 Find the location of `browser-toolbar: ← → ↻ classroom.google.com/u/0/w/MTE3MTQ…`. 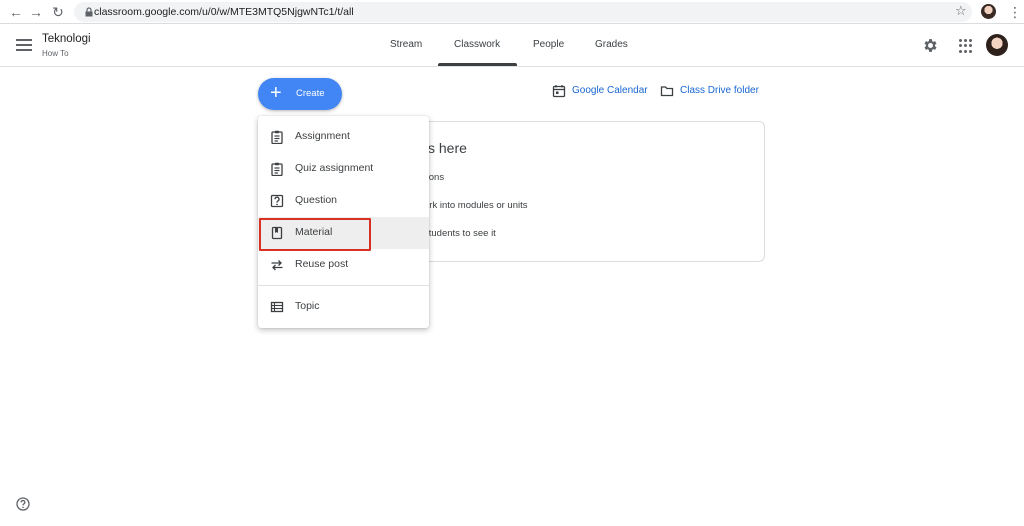

browser-toolbar: ← → ↻ classroom.google.com/u/0/w/MTE3MTQ… is located at coordinates (512, 12).